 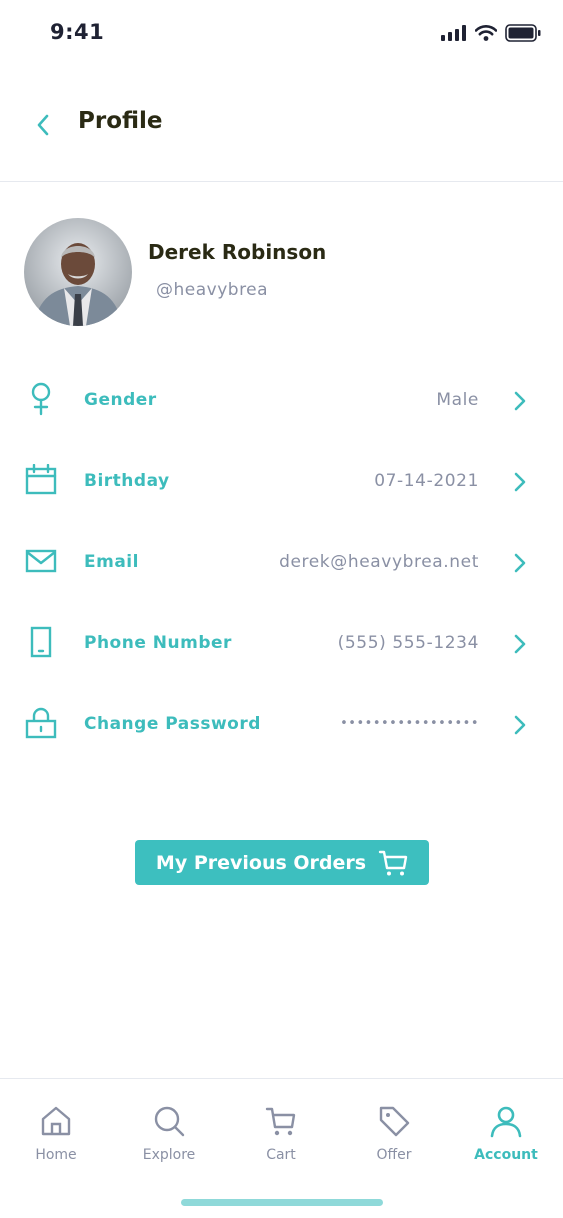 What do you see at coordinates (457, 400) in the screenshot?
I see `gender-value: Male` at bounding box center [457, 400].